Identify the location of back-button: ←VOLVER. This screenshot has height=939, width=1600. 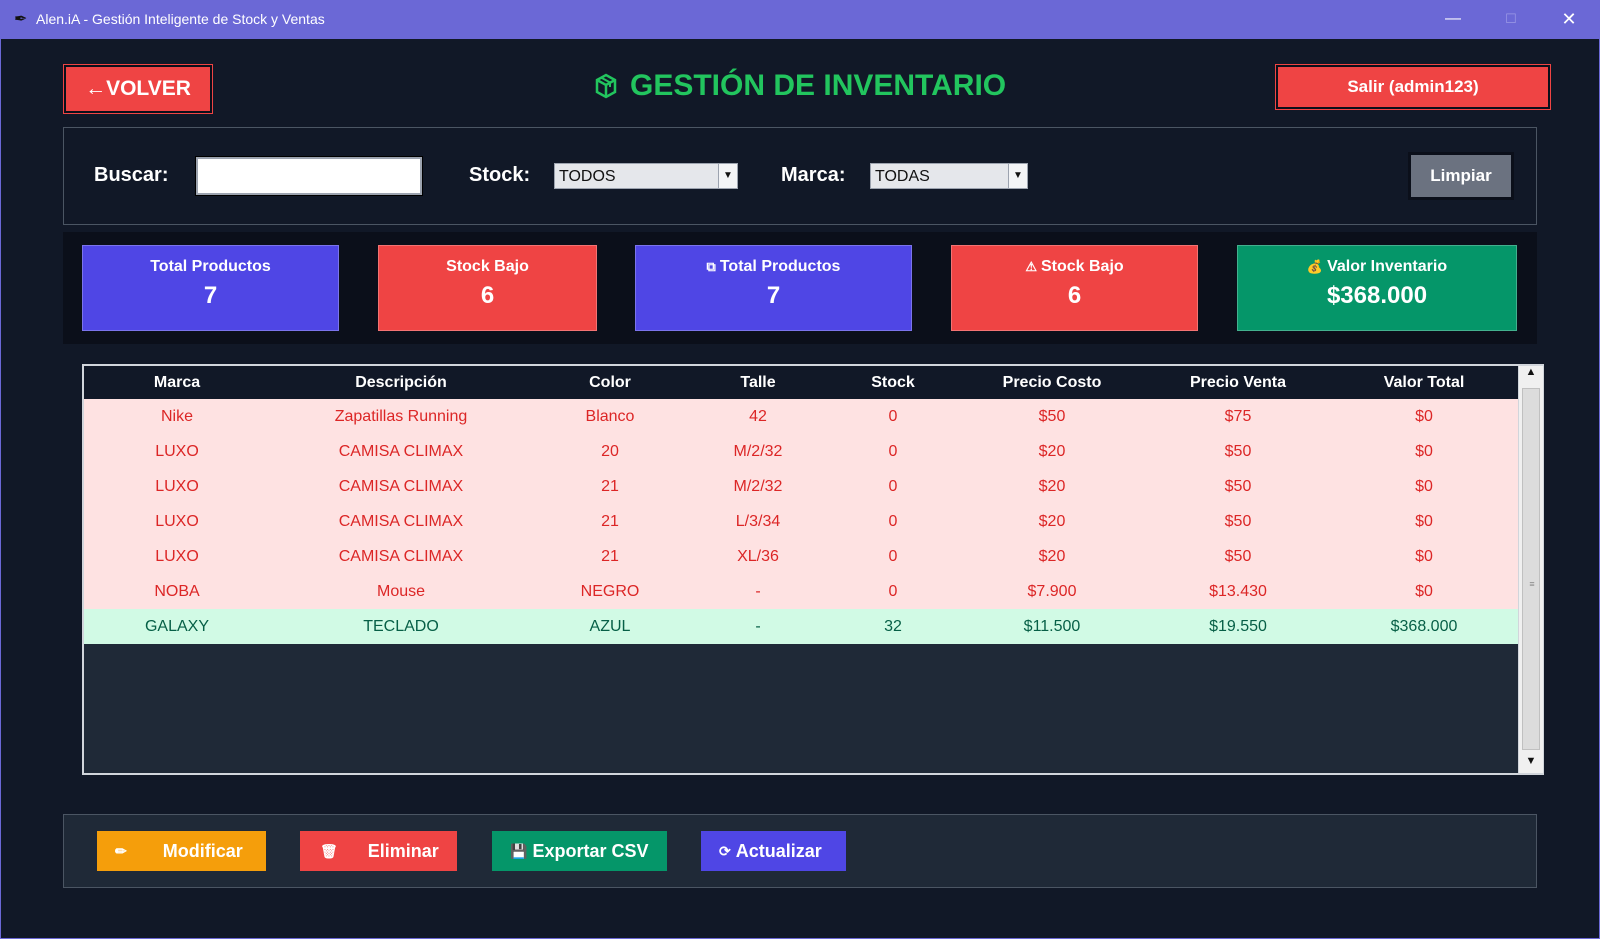
(138, 89).